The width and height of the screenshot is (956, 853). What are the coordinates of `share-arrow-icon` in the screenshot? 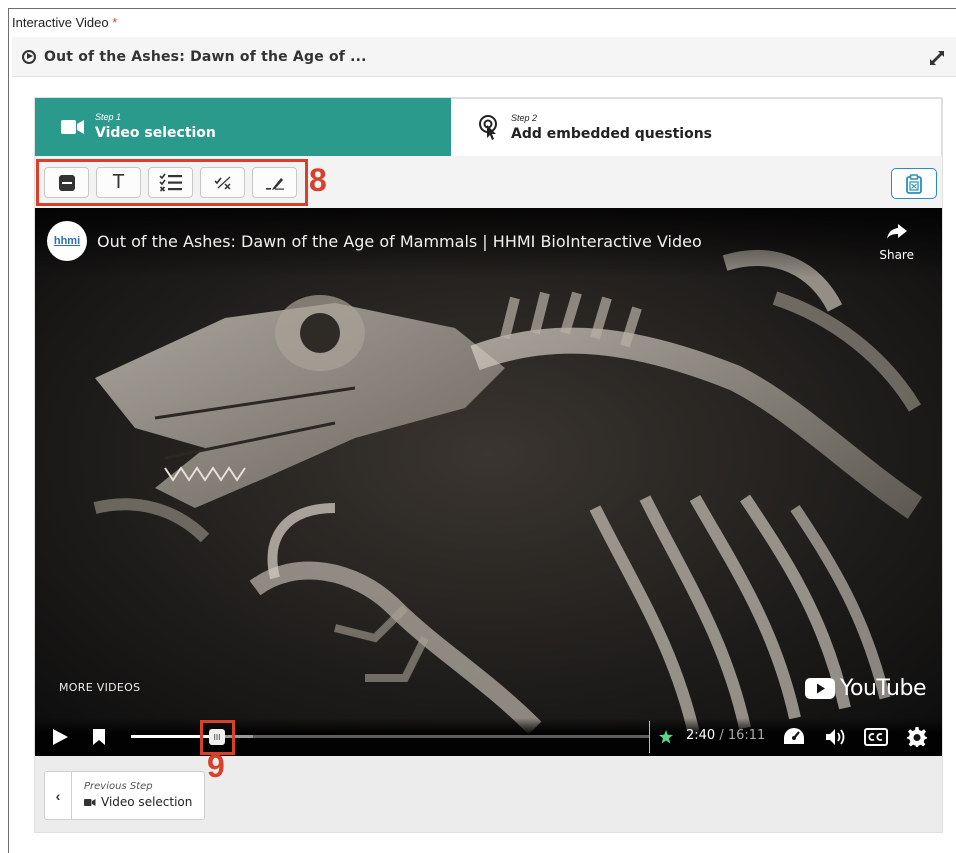 It's located at (896, 231).